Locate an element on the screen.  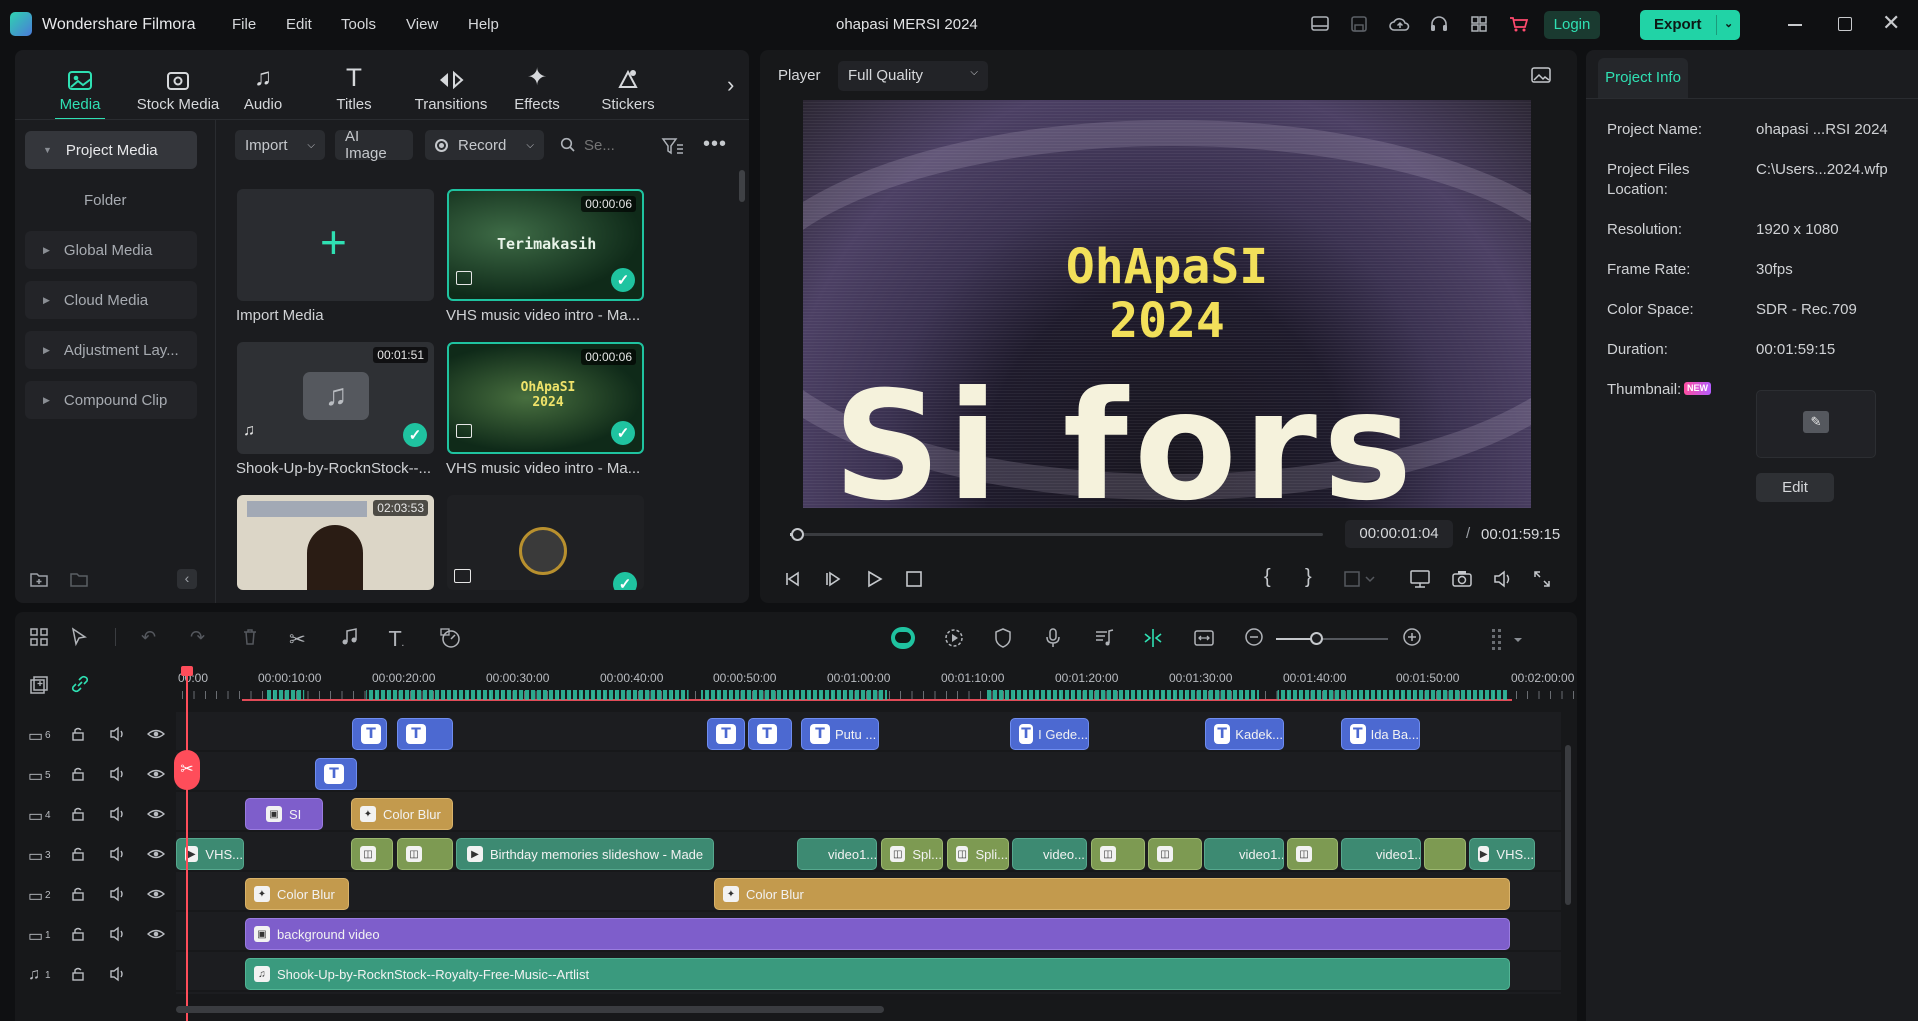
save-icon is located at coordinates (1360, 25).